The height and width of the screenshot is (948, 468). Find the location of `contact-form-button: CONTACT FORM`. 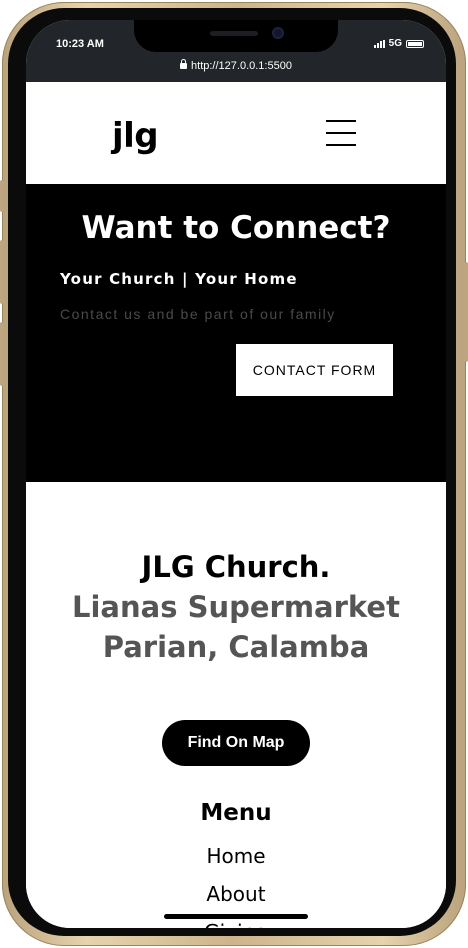

contact-form-button: CONTACT FORM is located at coordinates (314, 370).